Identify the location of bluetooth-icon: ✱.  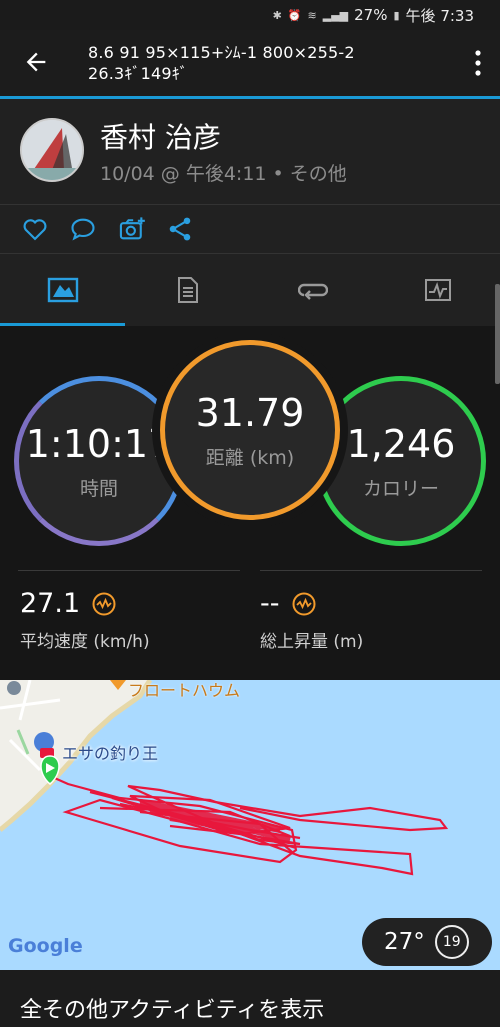
(277, 15).